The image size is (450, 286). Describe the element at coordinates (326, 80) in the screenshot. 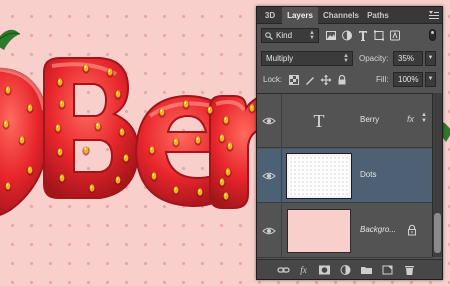

I see `lock-position-icon` at that location.